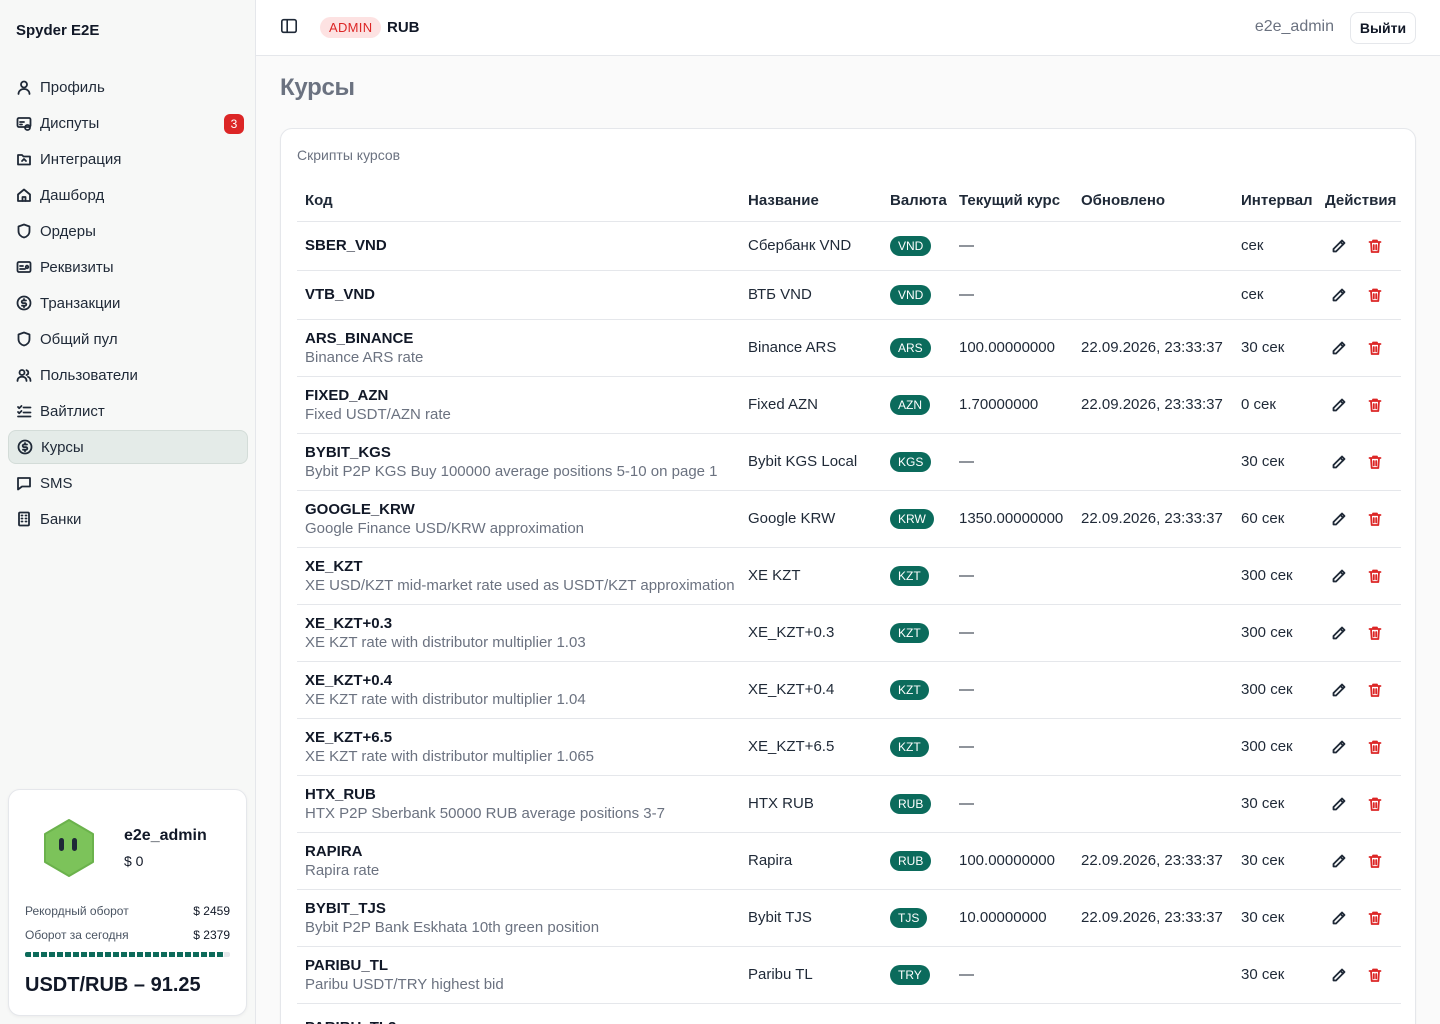 This screenshot has height=1024, width=1440. What do you see at coordinates (334, 566) in the screenshot?
I see `rate-code: XE_KZT` at bounding box center [334, 566].